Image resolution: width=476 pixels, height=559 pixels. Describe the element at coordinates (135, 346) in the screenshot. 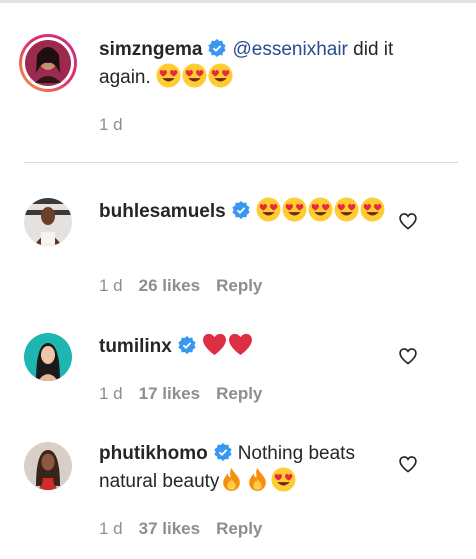

I see `comment-username: tumilinx` at that location.